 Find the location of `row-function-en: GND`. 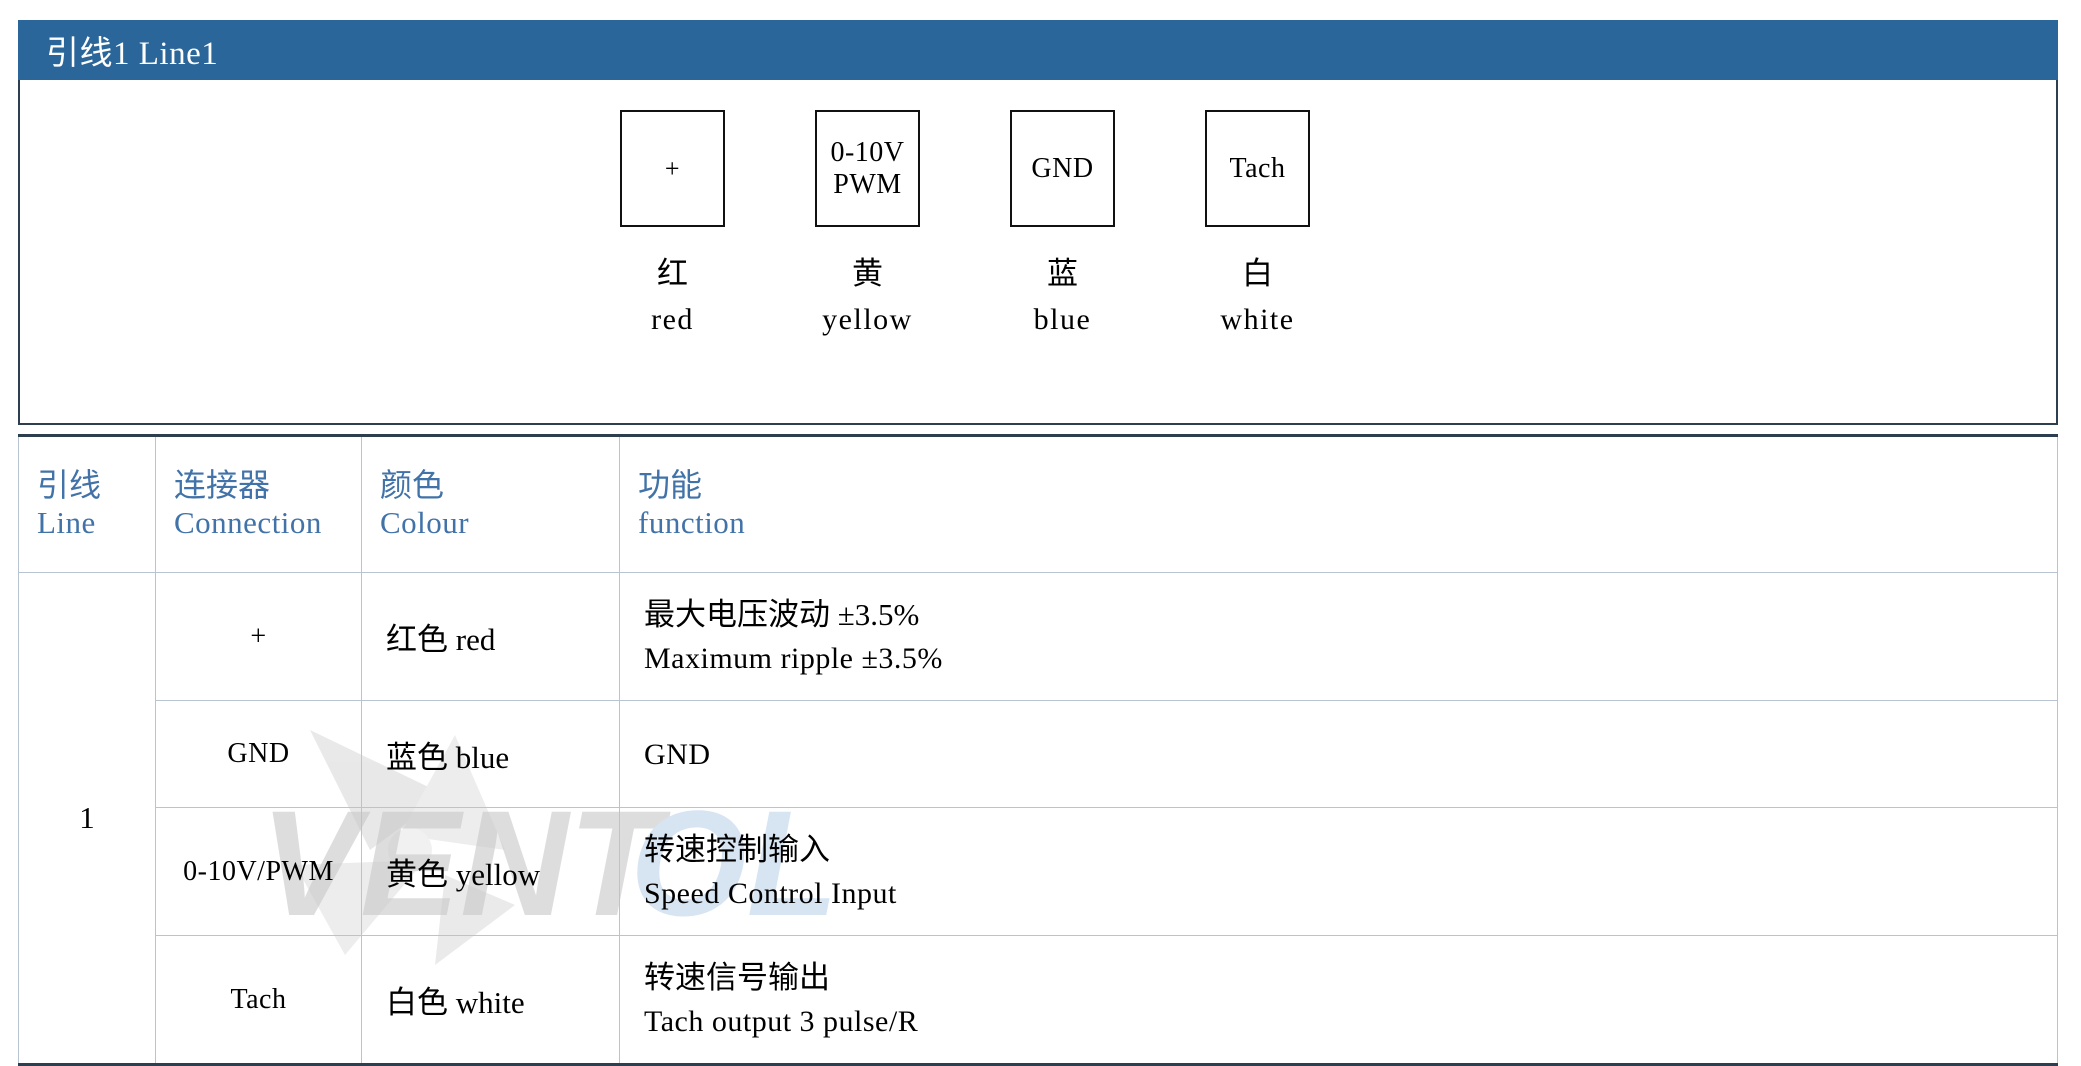

row-function-en: GND is located at coordinates (677, 754).